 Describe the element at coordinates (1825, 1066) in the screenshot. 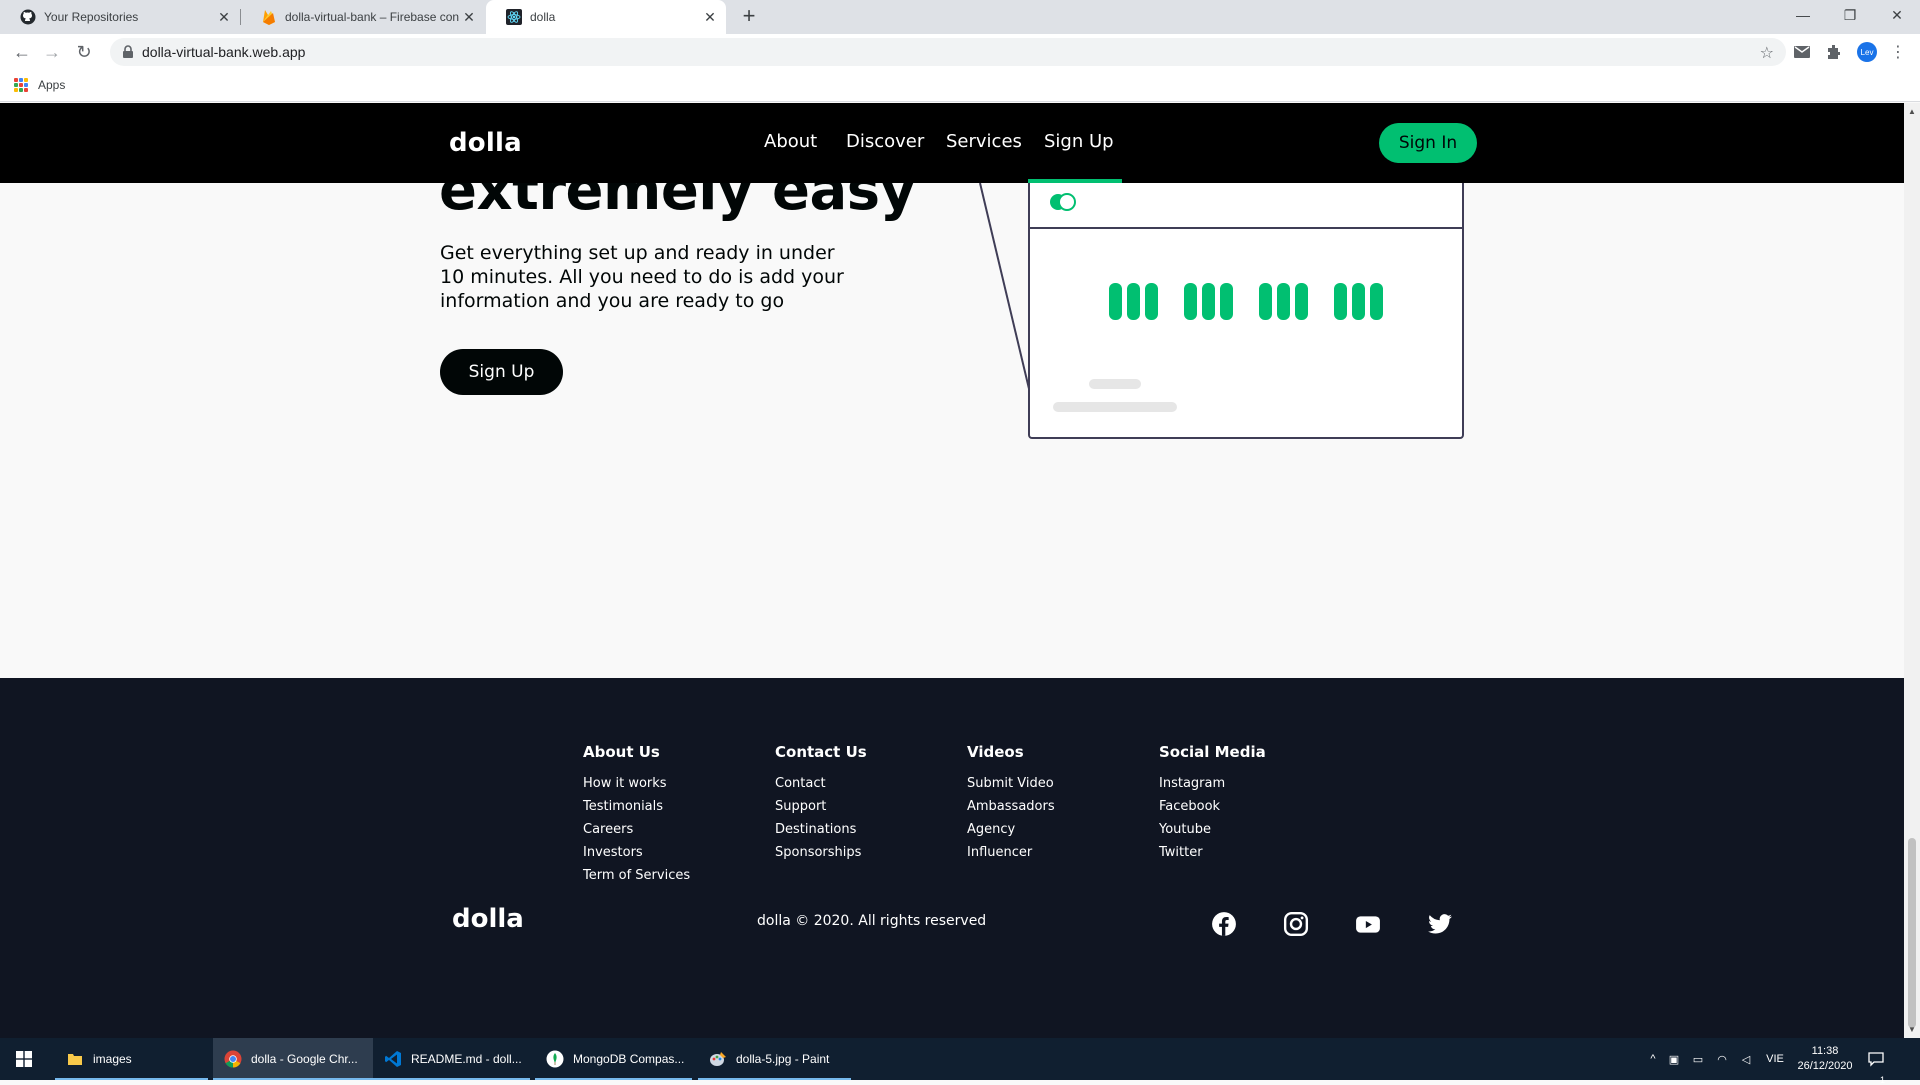

I see `clock-date: 26/12/2020` at that location.